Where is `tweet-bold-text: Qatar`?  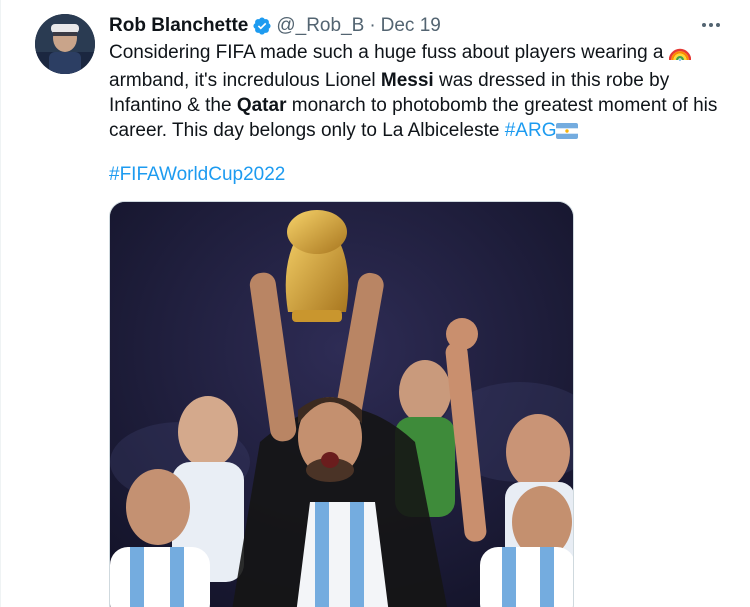
tweet-bold-text: Qatar is located at coordinates (261, 105).